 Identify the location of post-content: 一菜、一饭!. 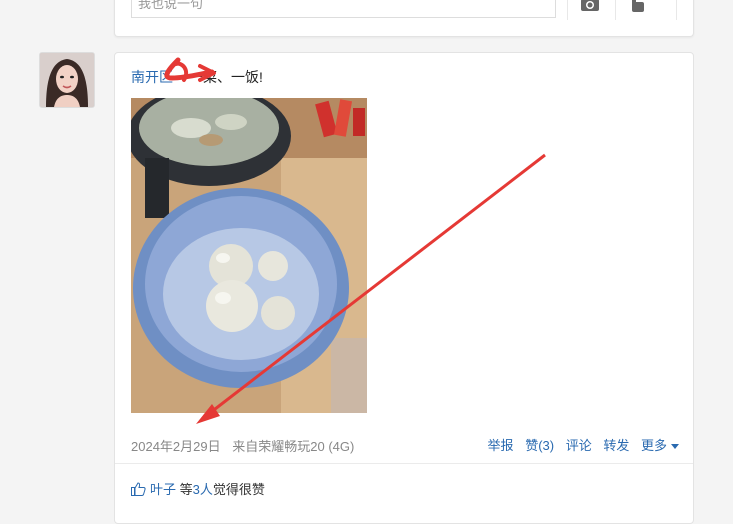
(226, 77).